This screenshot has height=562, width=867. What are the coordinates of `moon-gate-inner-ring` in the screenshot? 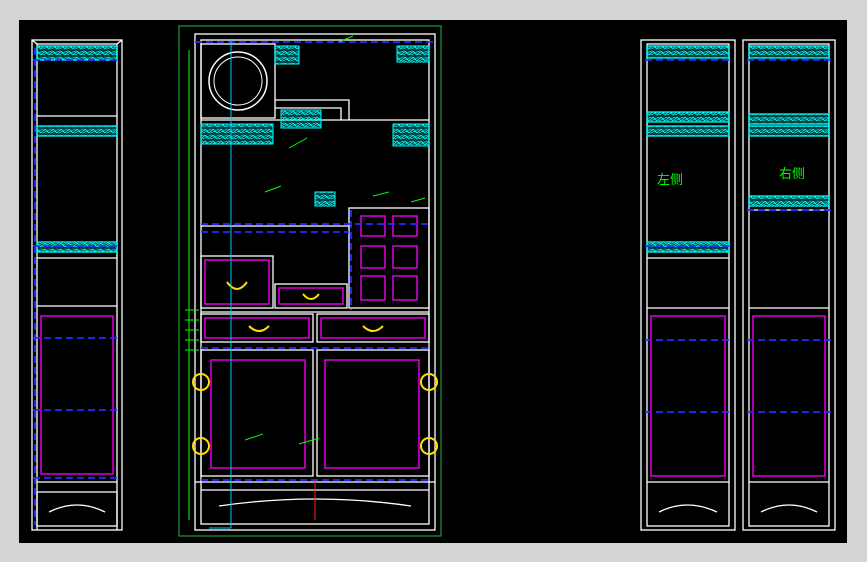 It's located at (238, 81).